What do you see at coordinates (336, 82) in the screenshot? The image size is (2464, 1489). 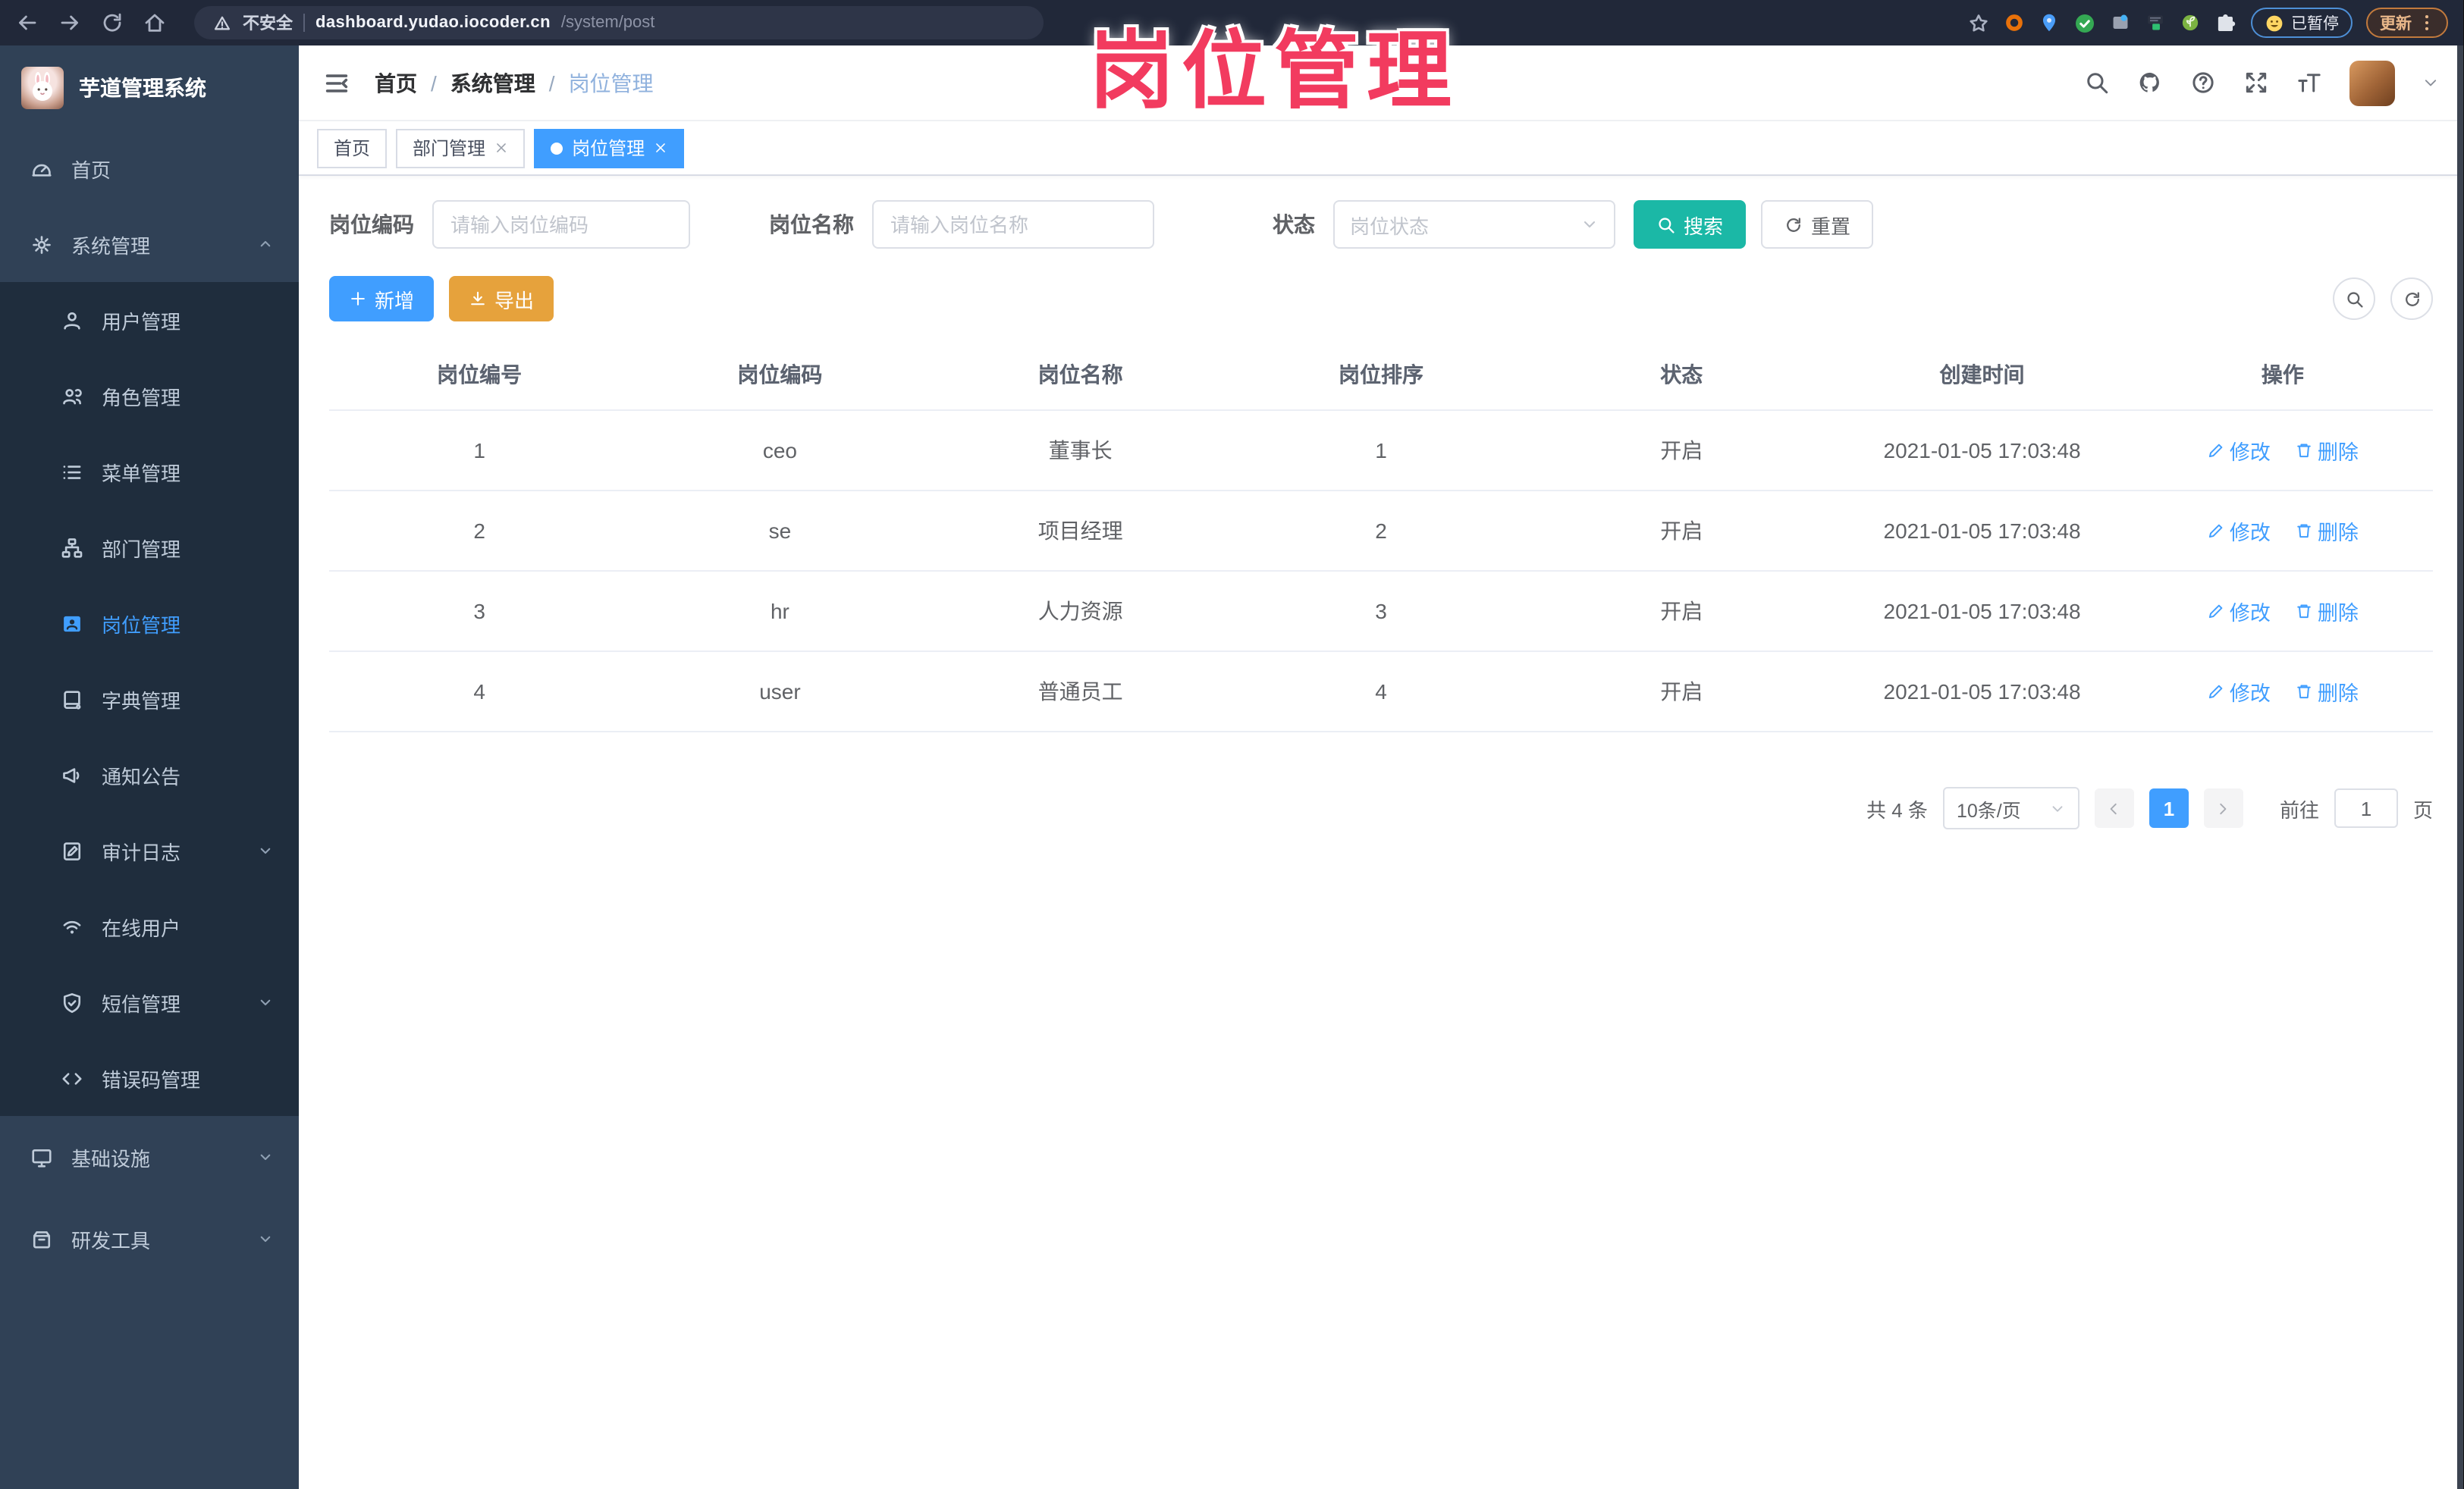 I see `hamburger-icon` at bounding box center [336, 82].